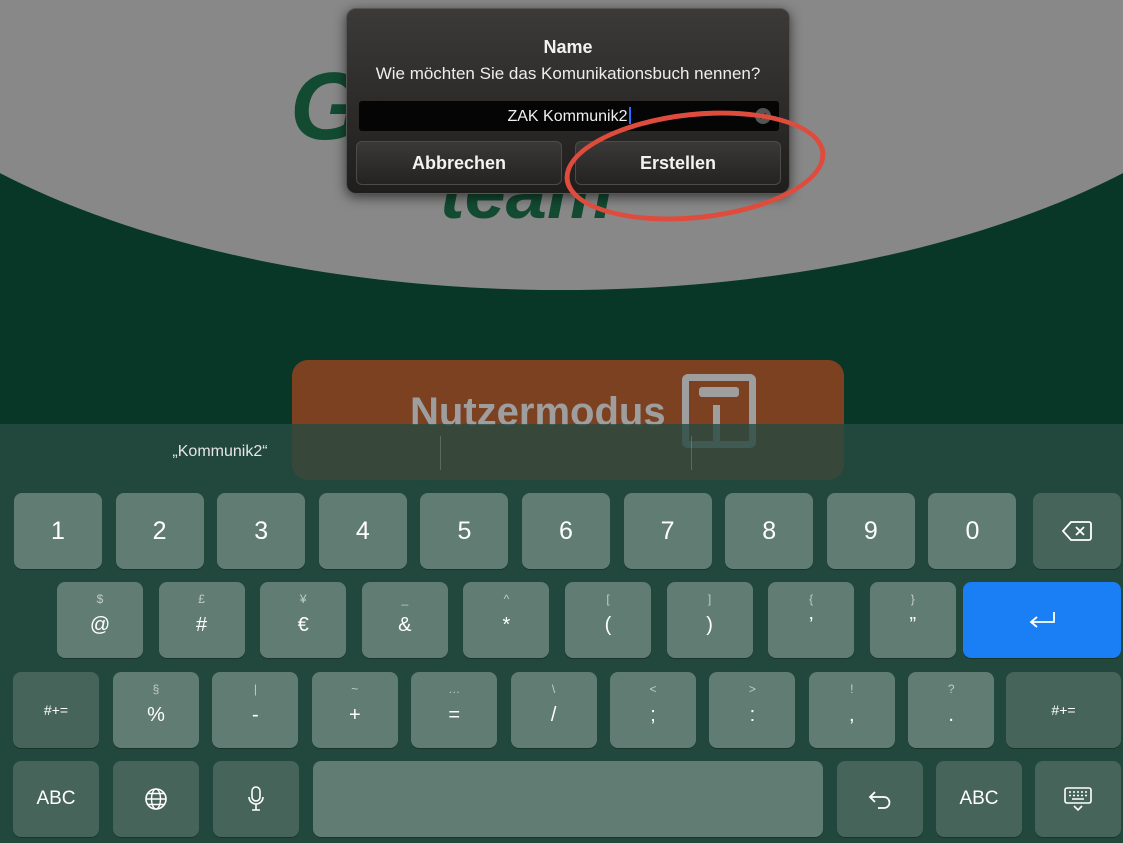 The height and width of the screenshot is (843, 1123). Describe the element at coordinates (709, 625) in the screenshot. I see `key-primary-label: )` at that location.